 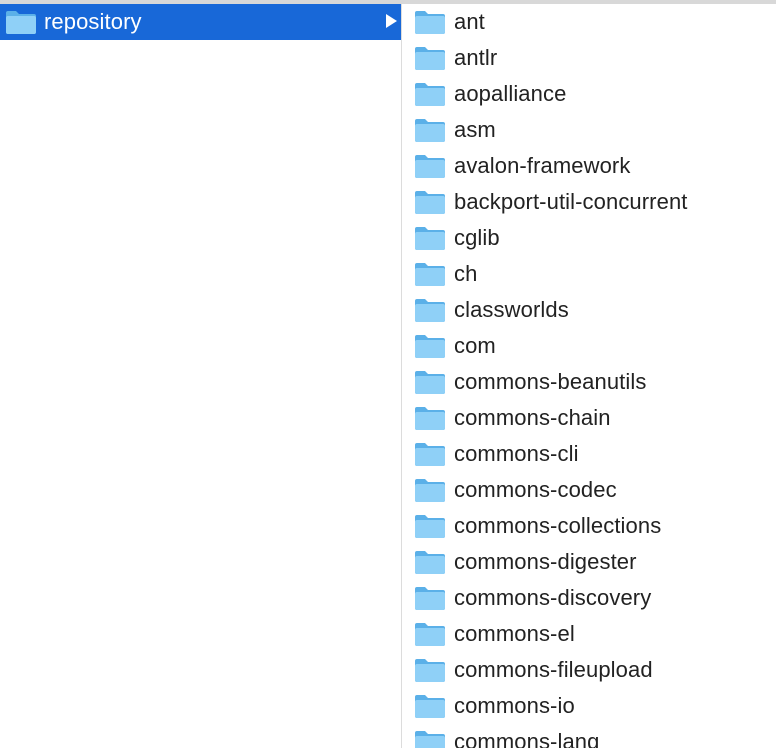 What do you see at coordinates (589, 310) in the screenshot?
I see `folder-row: classworlds` at bounding box center [589, 310].